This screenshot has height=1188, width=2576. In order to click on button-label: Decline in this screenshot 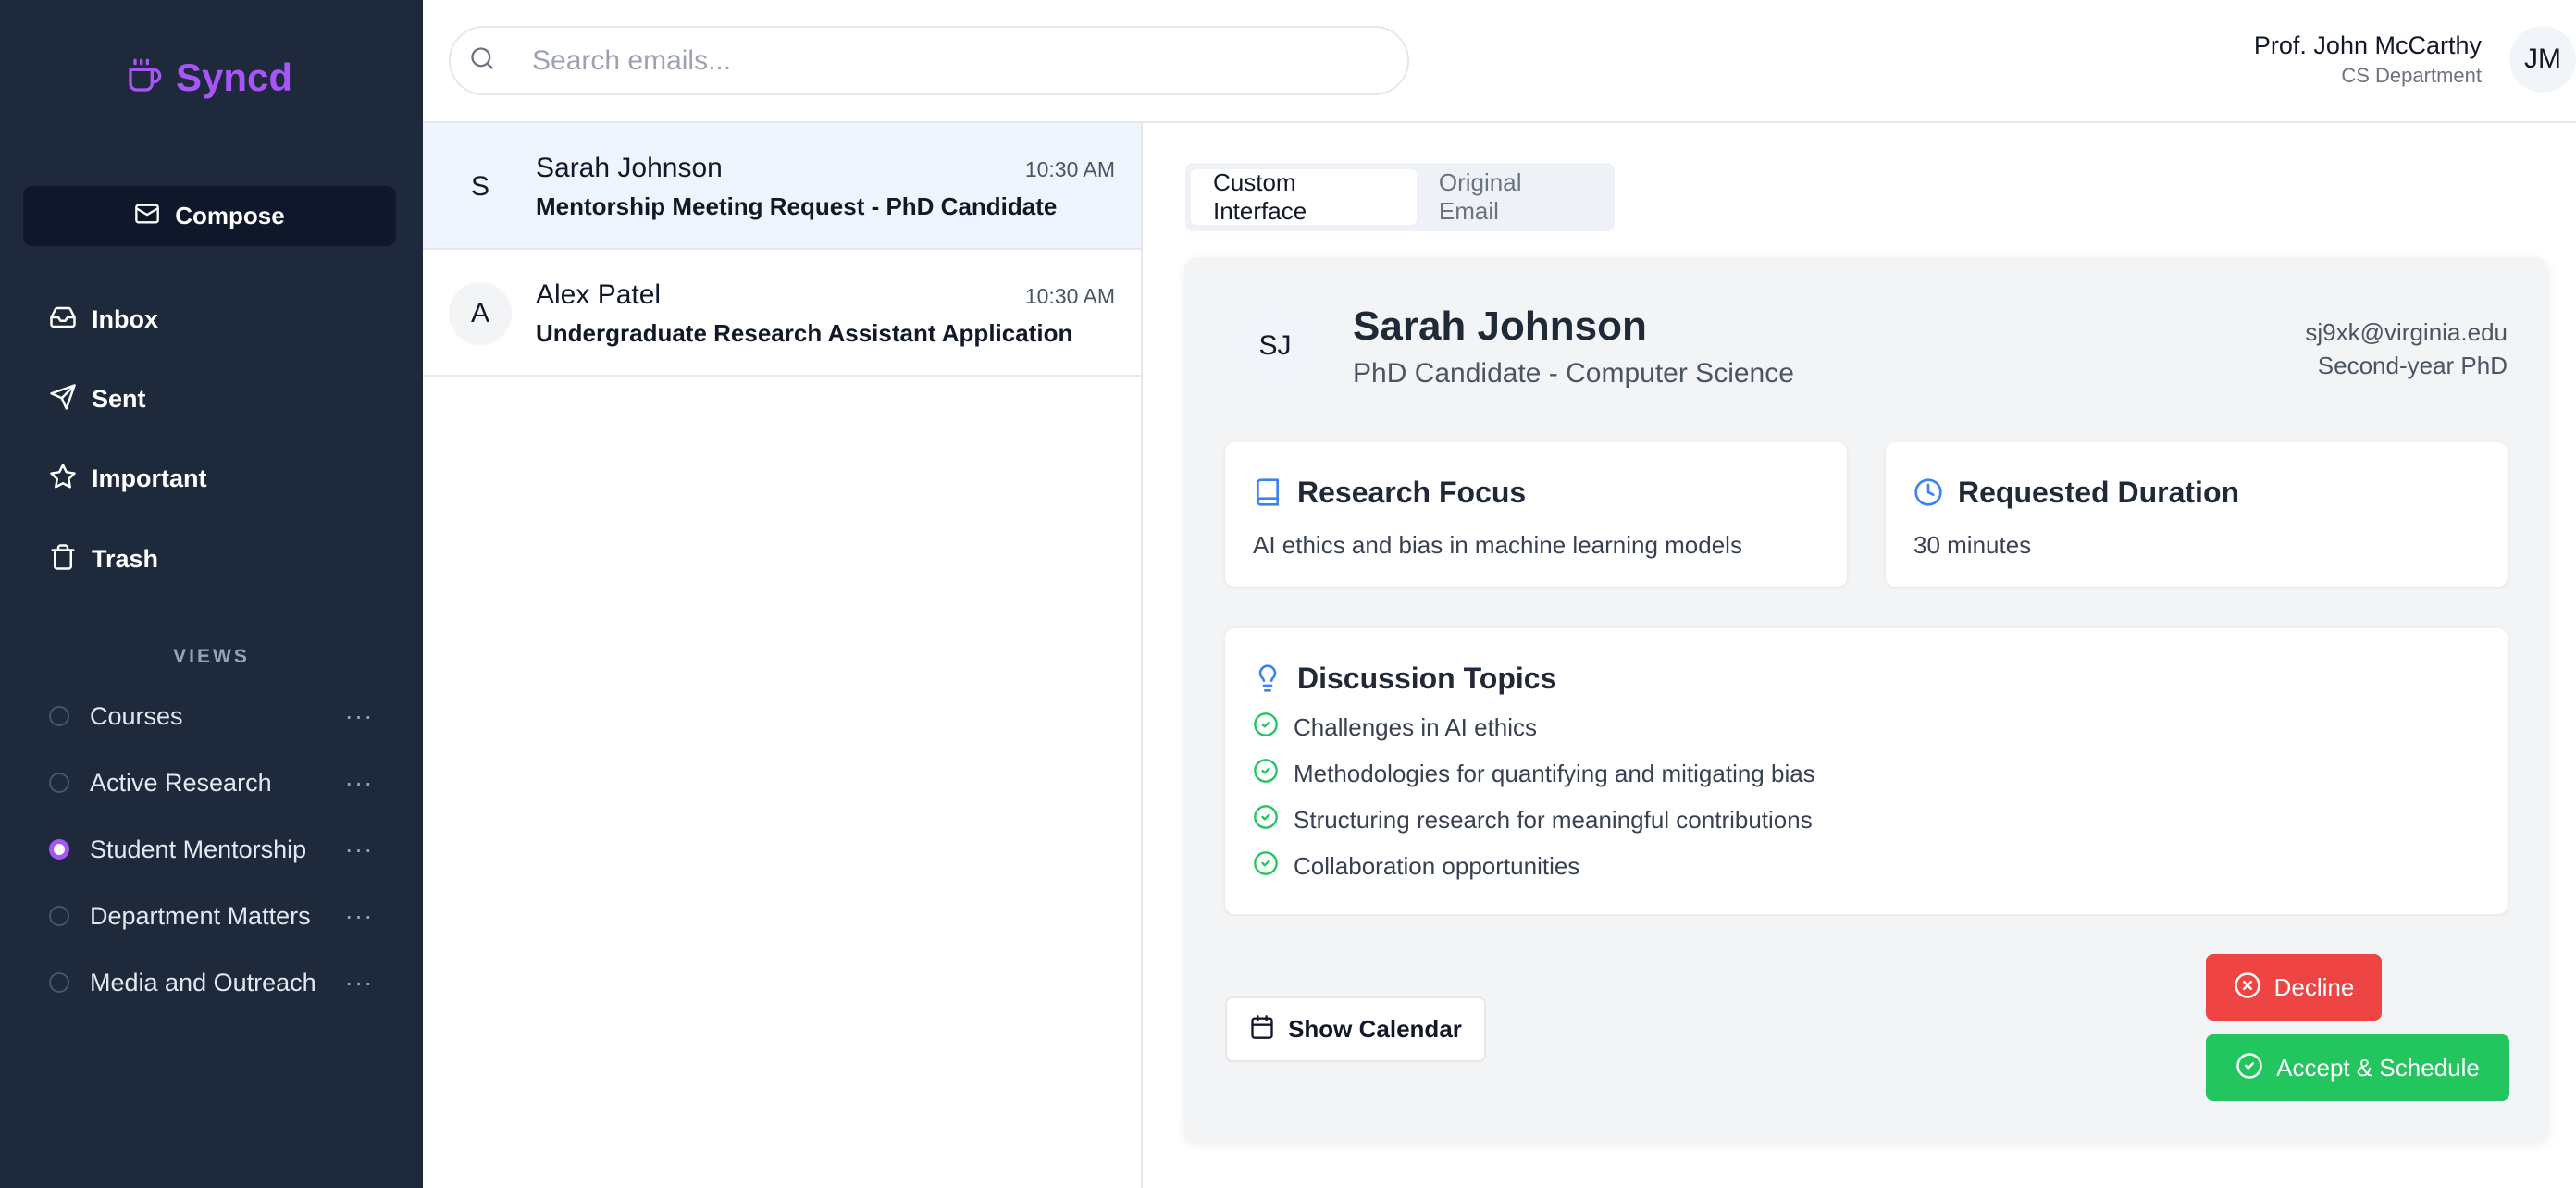, I will do `click(2314, 987)`.